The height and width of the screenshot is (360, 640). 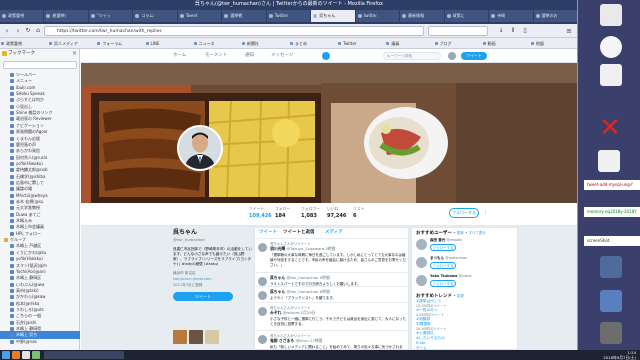 I want to click on tweet-author: 呉ちゃん @twr_humachan 8時間, so click(x=338, y=292).